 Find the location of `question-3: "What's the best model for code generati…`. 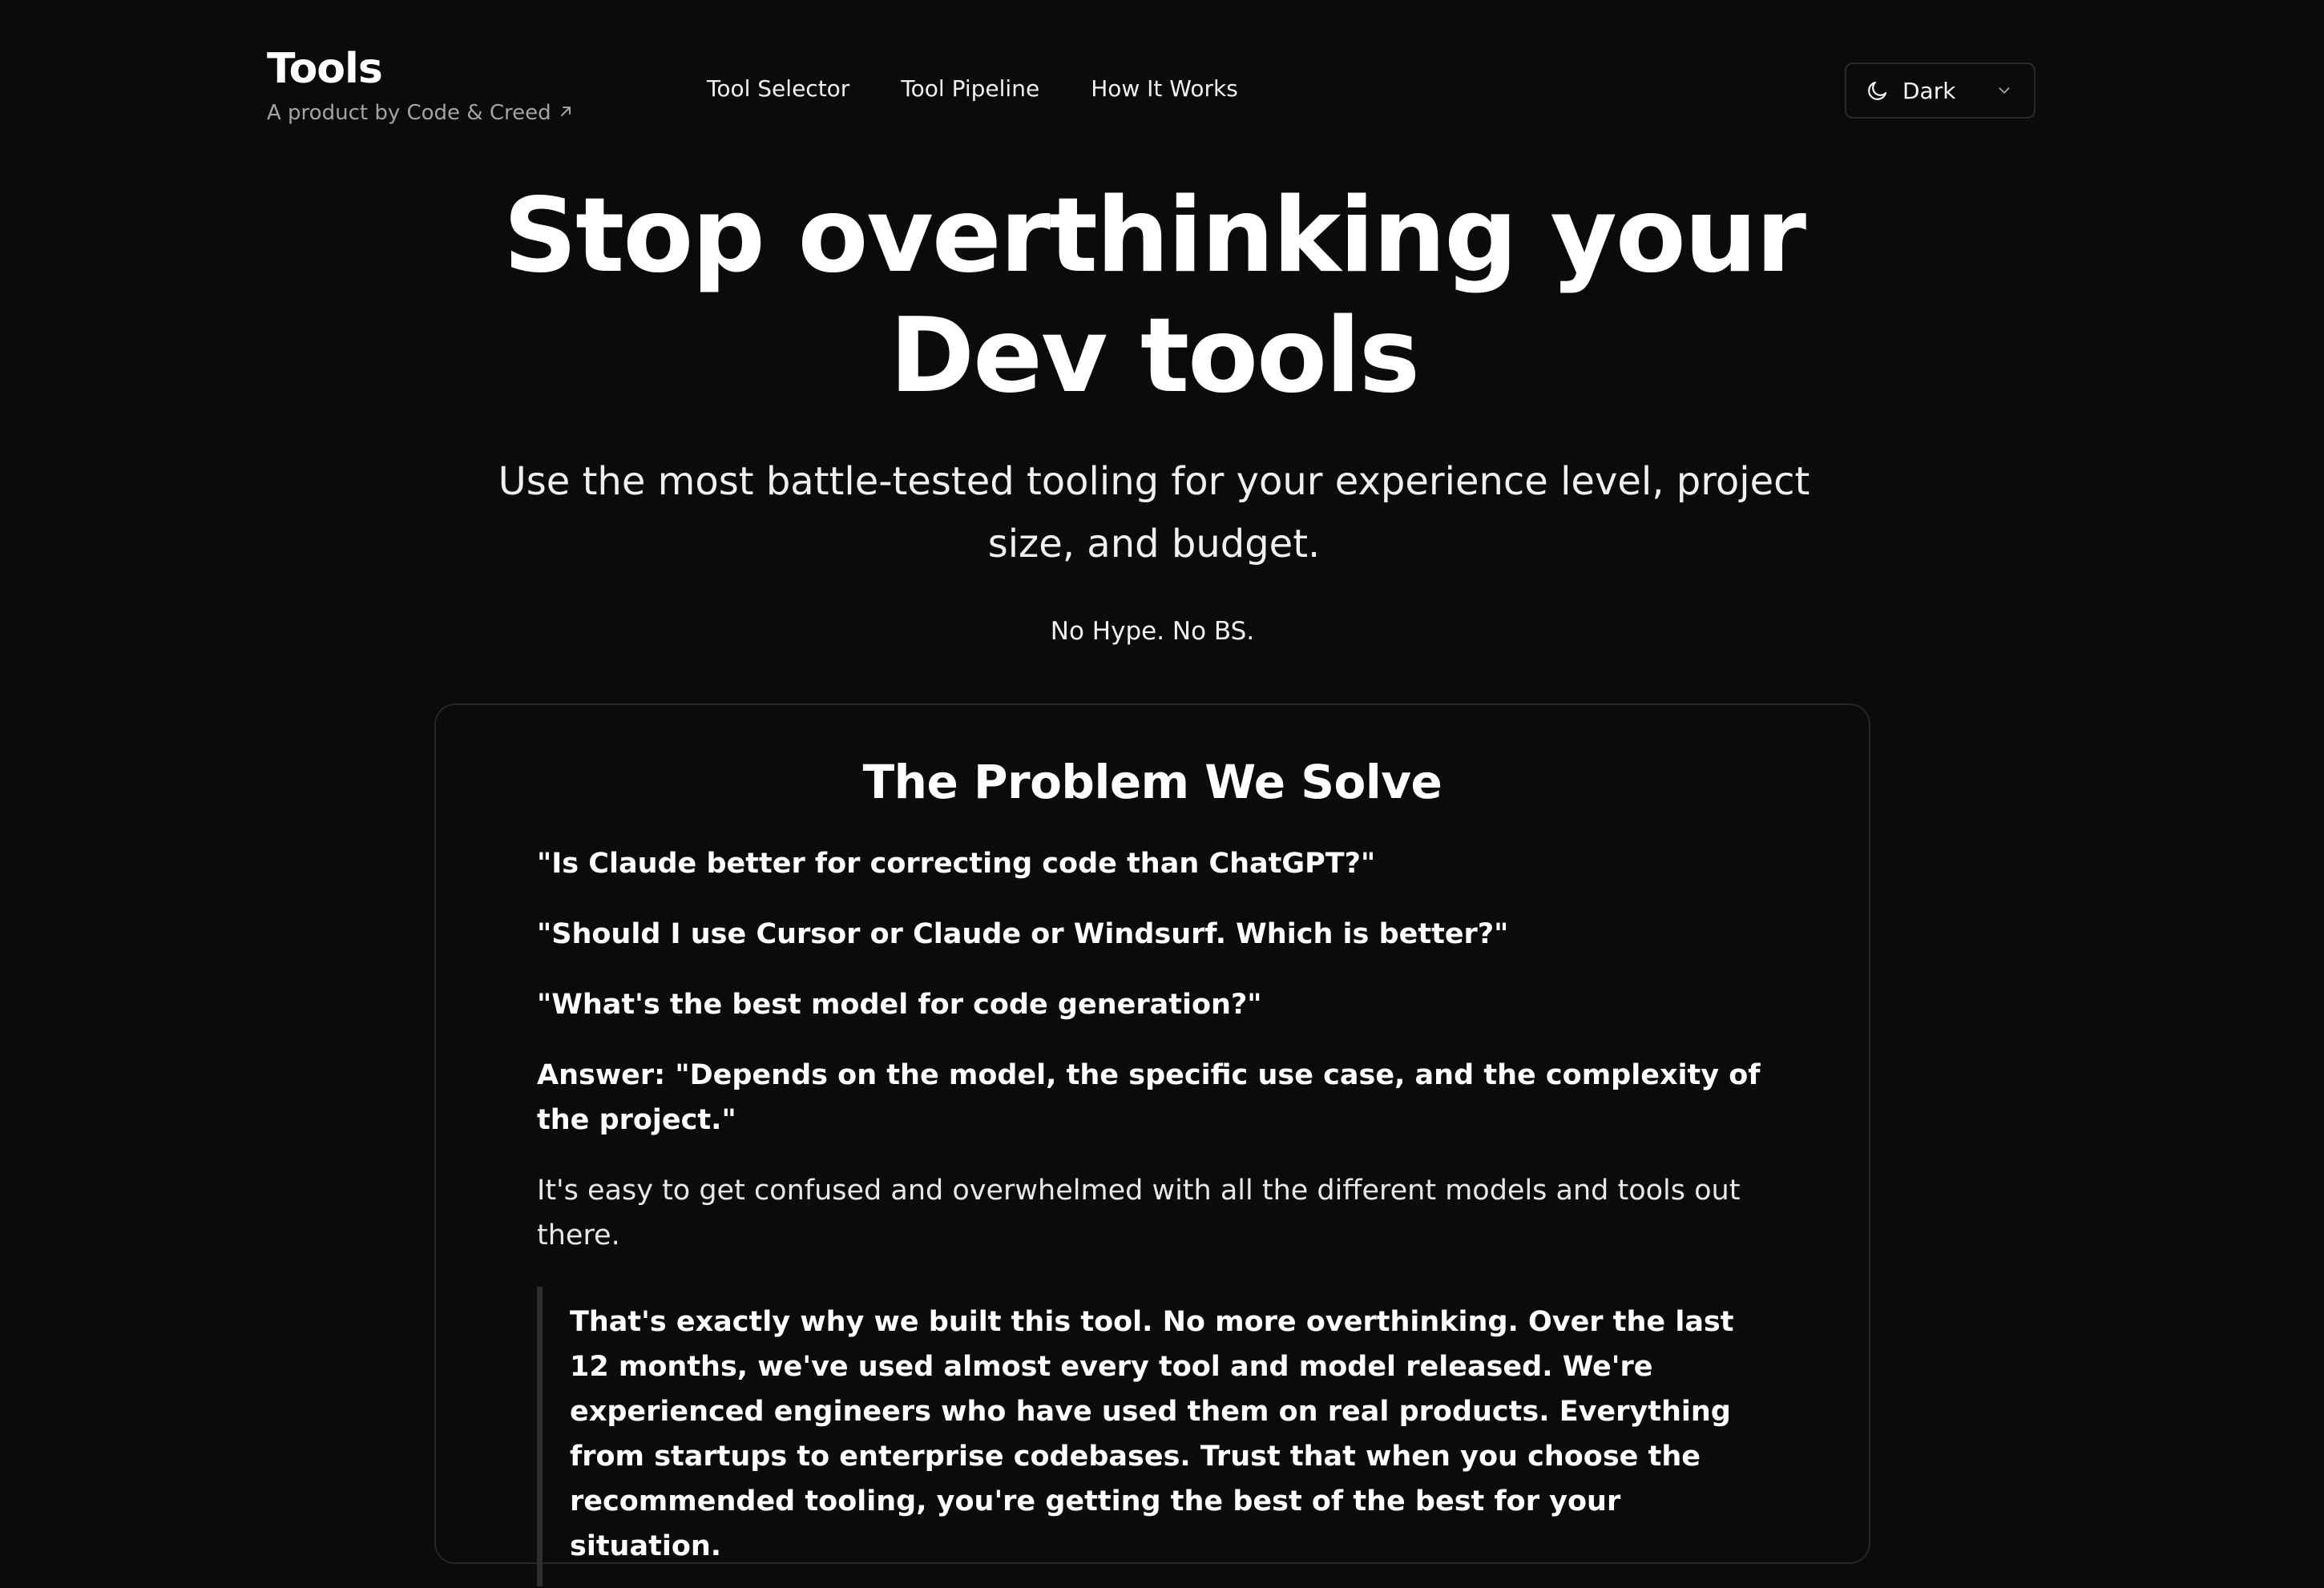

question-3: "What's the best model for code generati… is located at coordinates (899, 1005).